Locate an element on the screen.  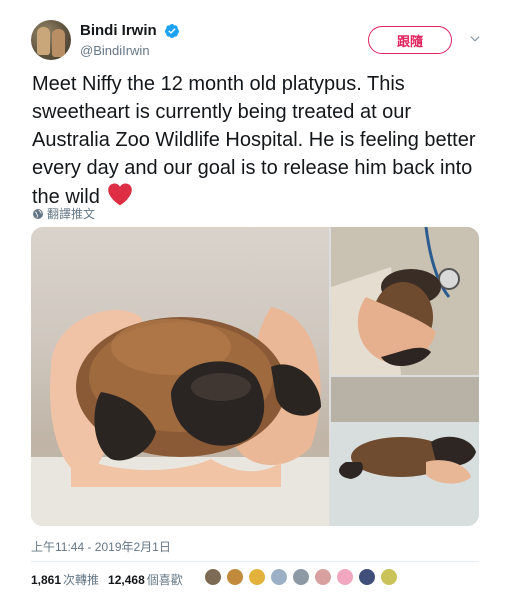
table-photo-illustration is located at coordinates (405, 451).